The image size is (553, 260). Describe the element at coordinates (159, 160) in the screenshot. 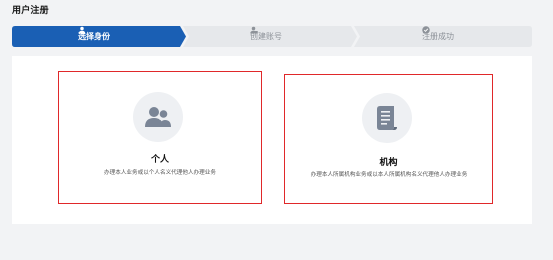

I see `card-title: 个人` at that location.